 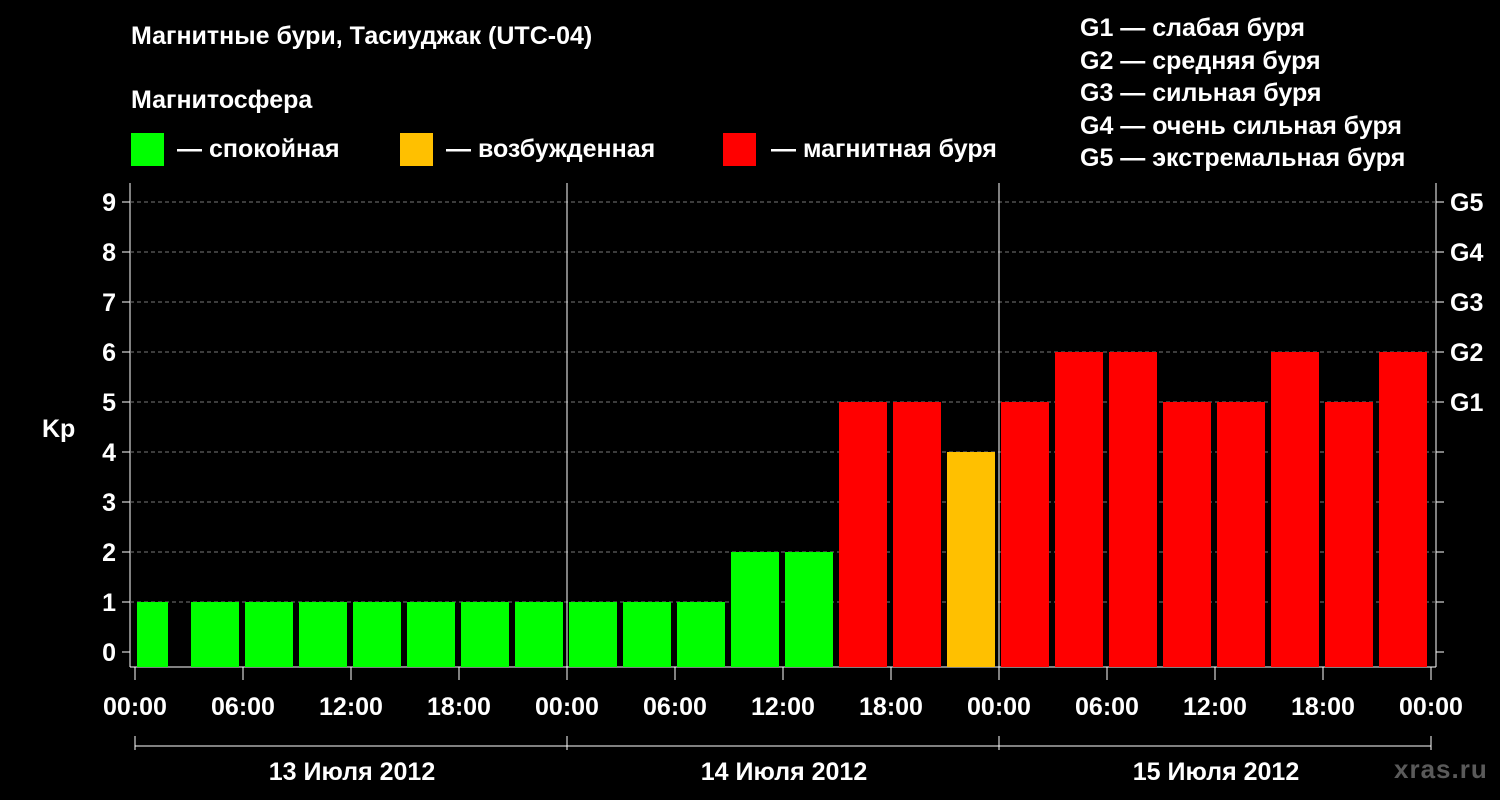 What do you see at coordinates (1216, 772) in the screenshot?
I see `day-label: 15 Июля 2012` at bounding box center [1216, 772].